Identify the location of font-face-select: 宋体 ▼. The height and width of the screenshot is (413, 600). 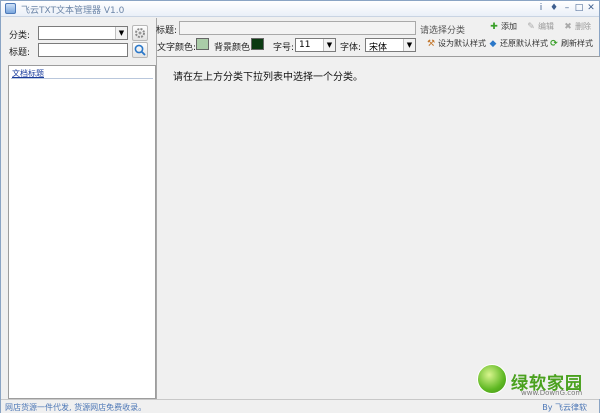
(390, 45).